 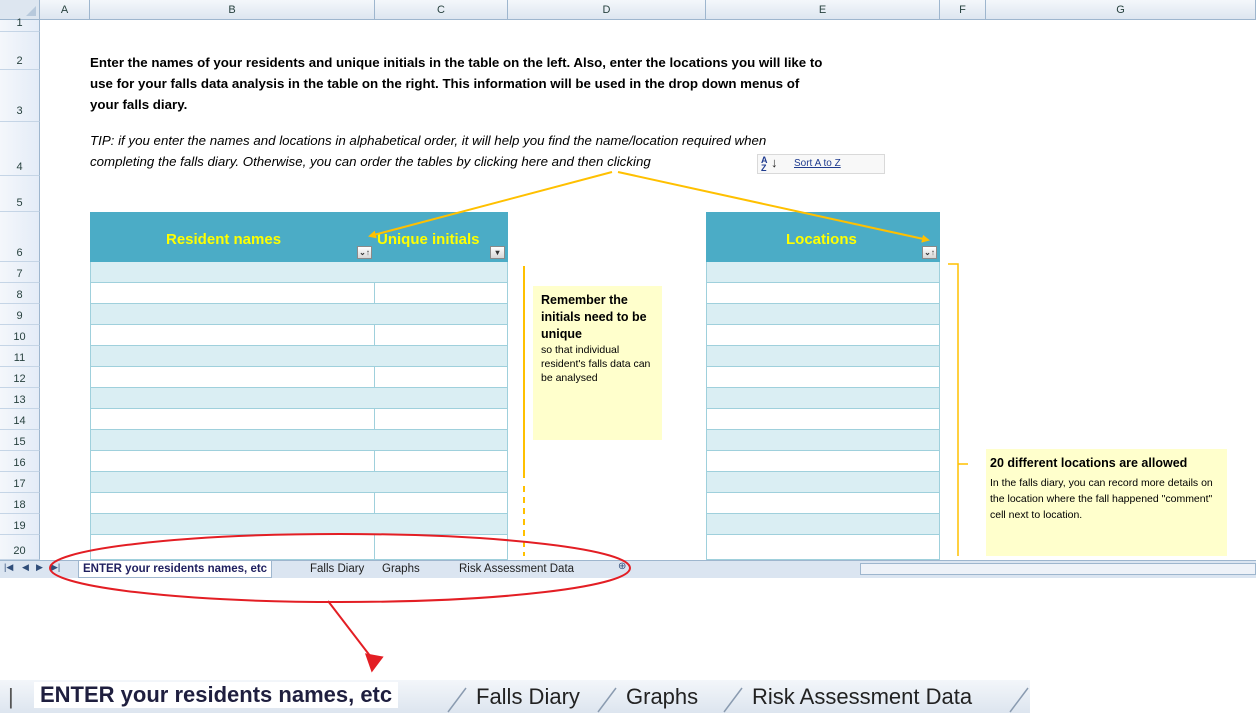 I want to click on highlight-overlay, so click(x=340, y=603).